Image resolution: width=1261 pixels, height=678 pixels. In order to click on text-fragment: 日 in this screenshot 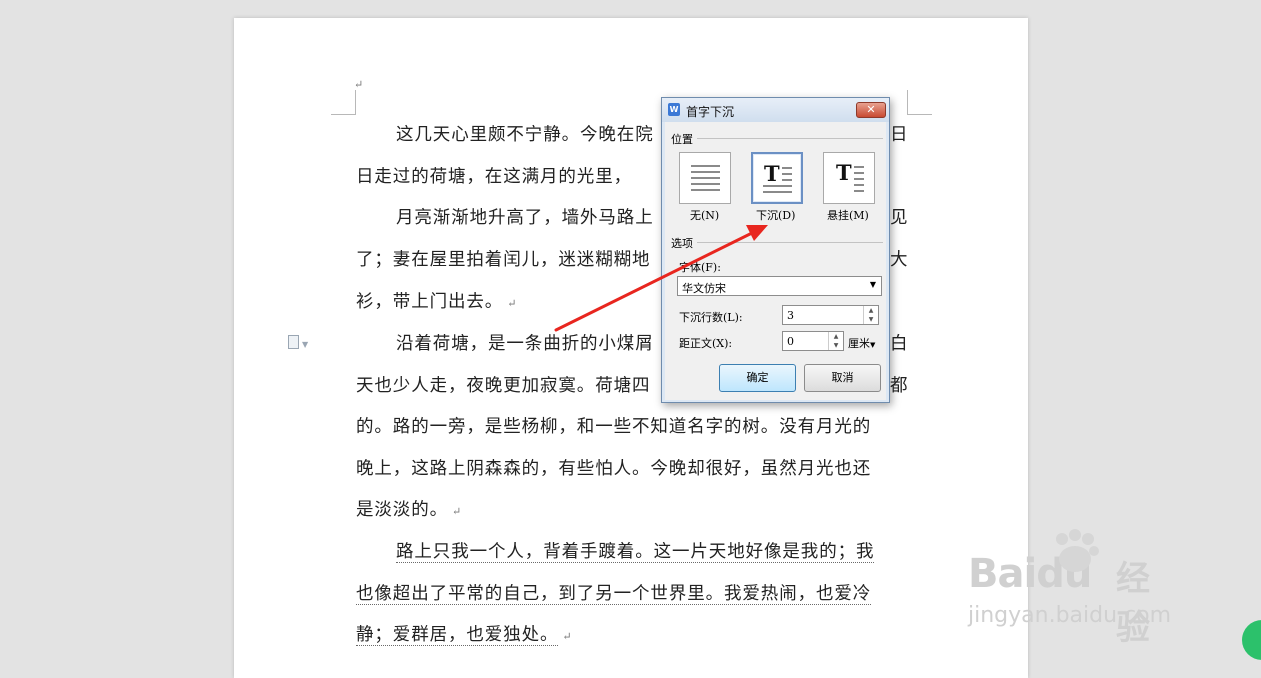, I will do `click(899, 135)`.